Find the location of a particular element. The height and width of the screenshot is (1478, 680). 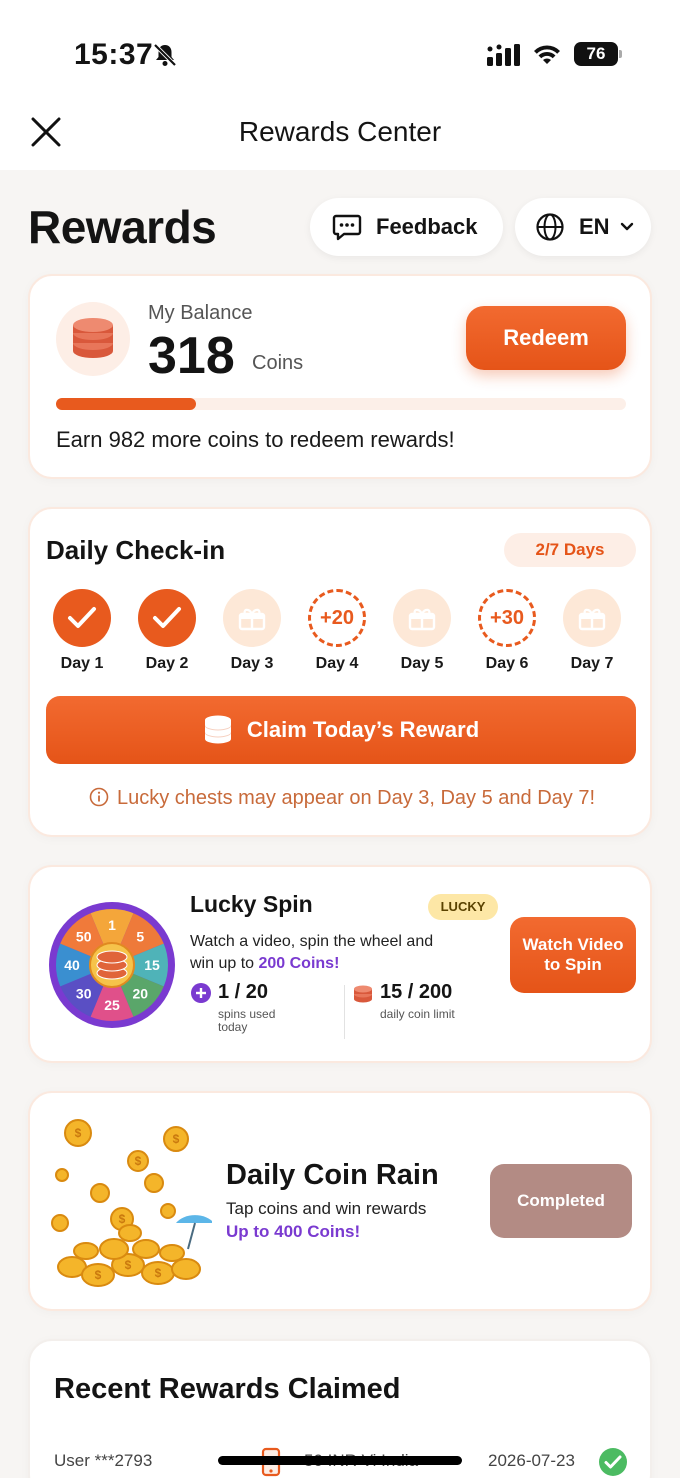

spins-used-value: 1 / 20 is located at coordinates (243, 992).